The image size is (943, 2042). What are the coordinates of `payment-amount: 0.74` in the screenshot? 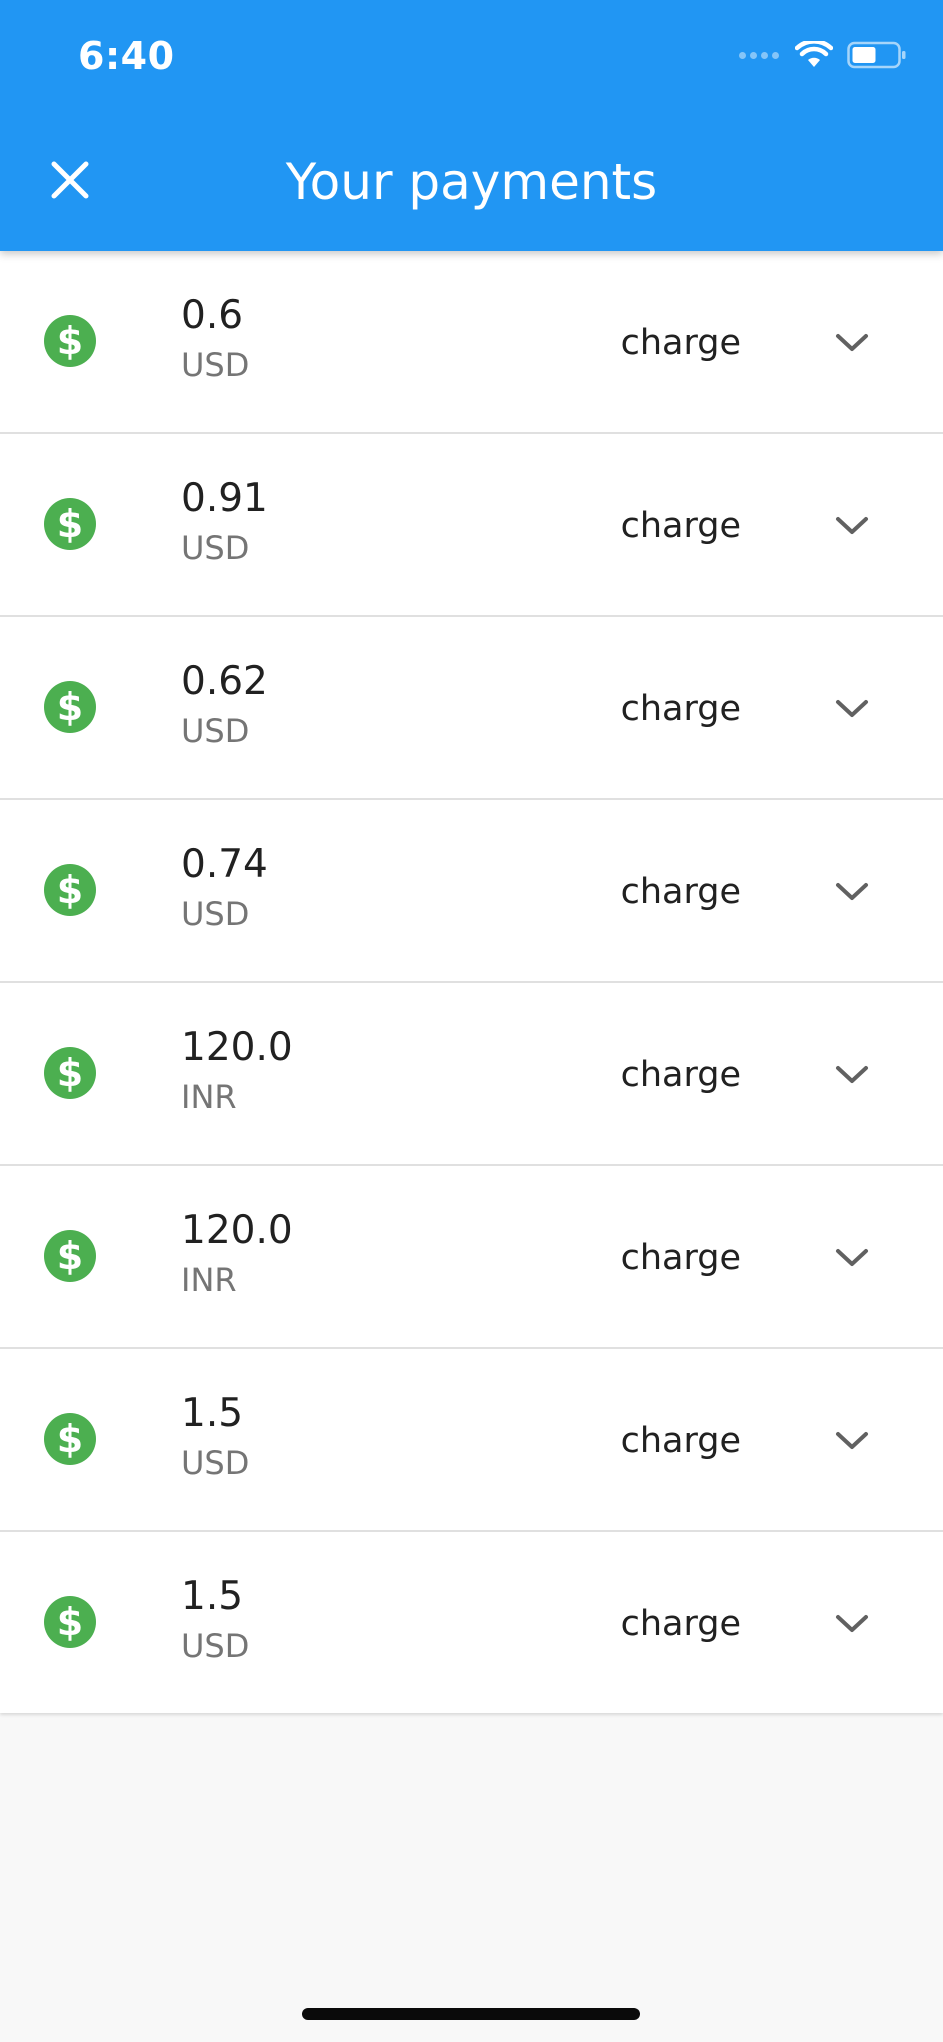 It's located at (224, 864).